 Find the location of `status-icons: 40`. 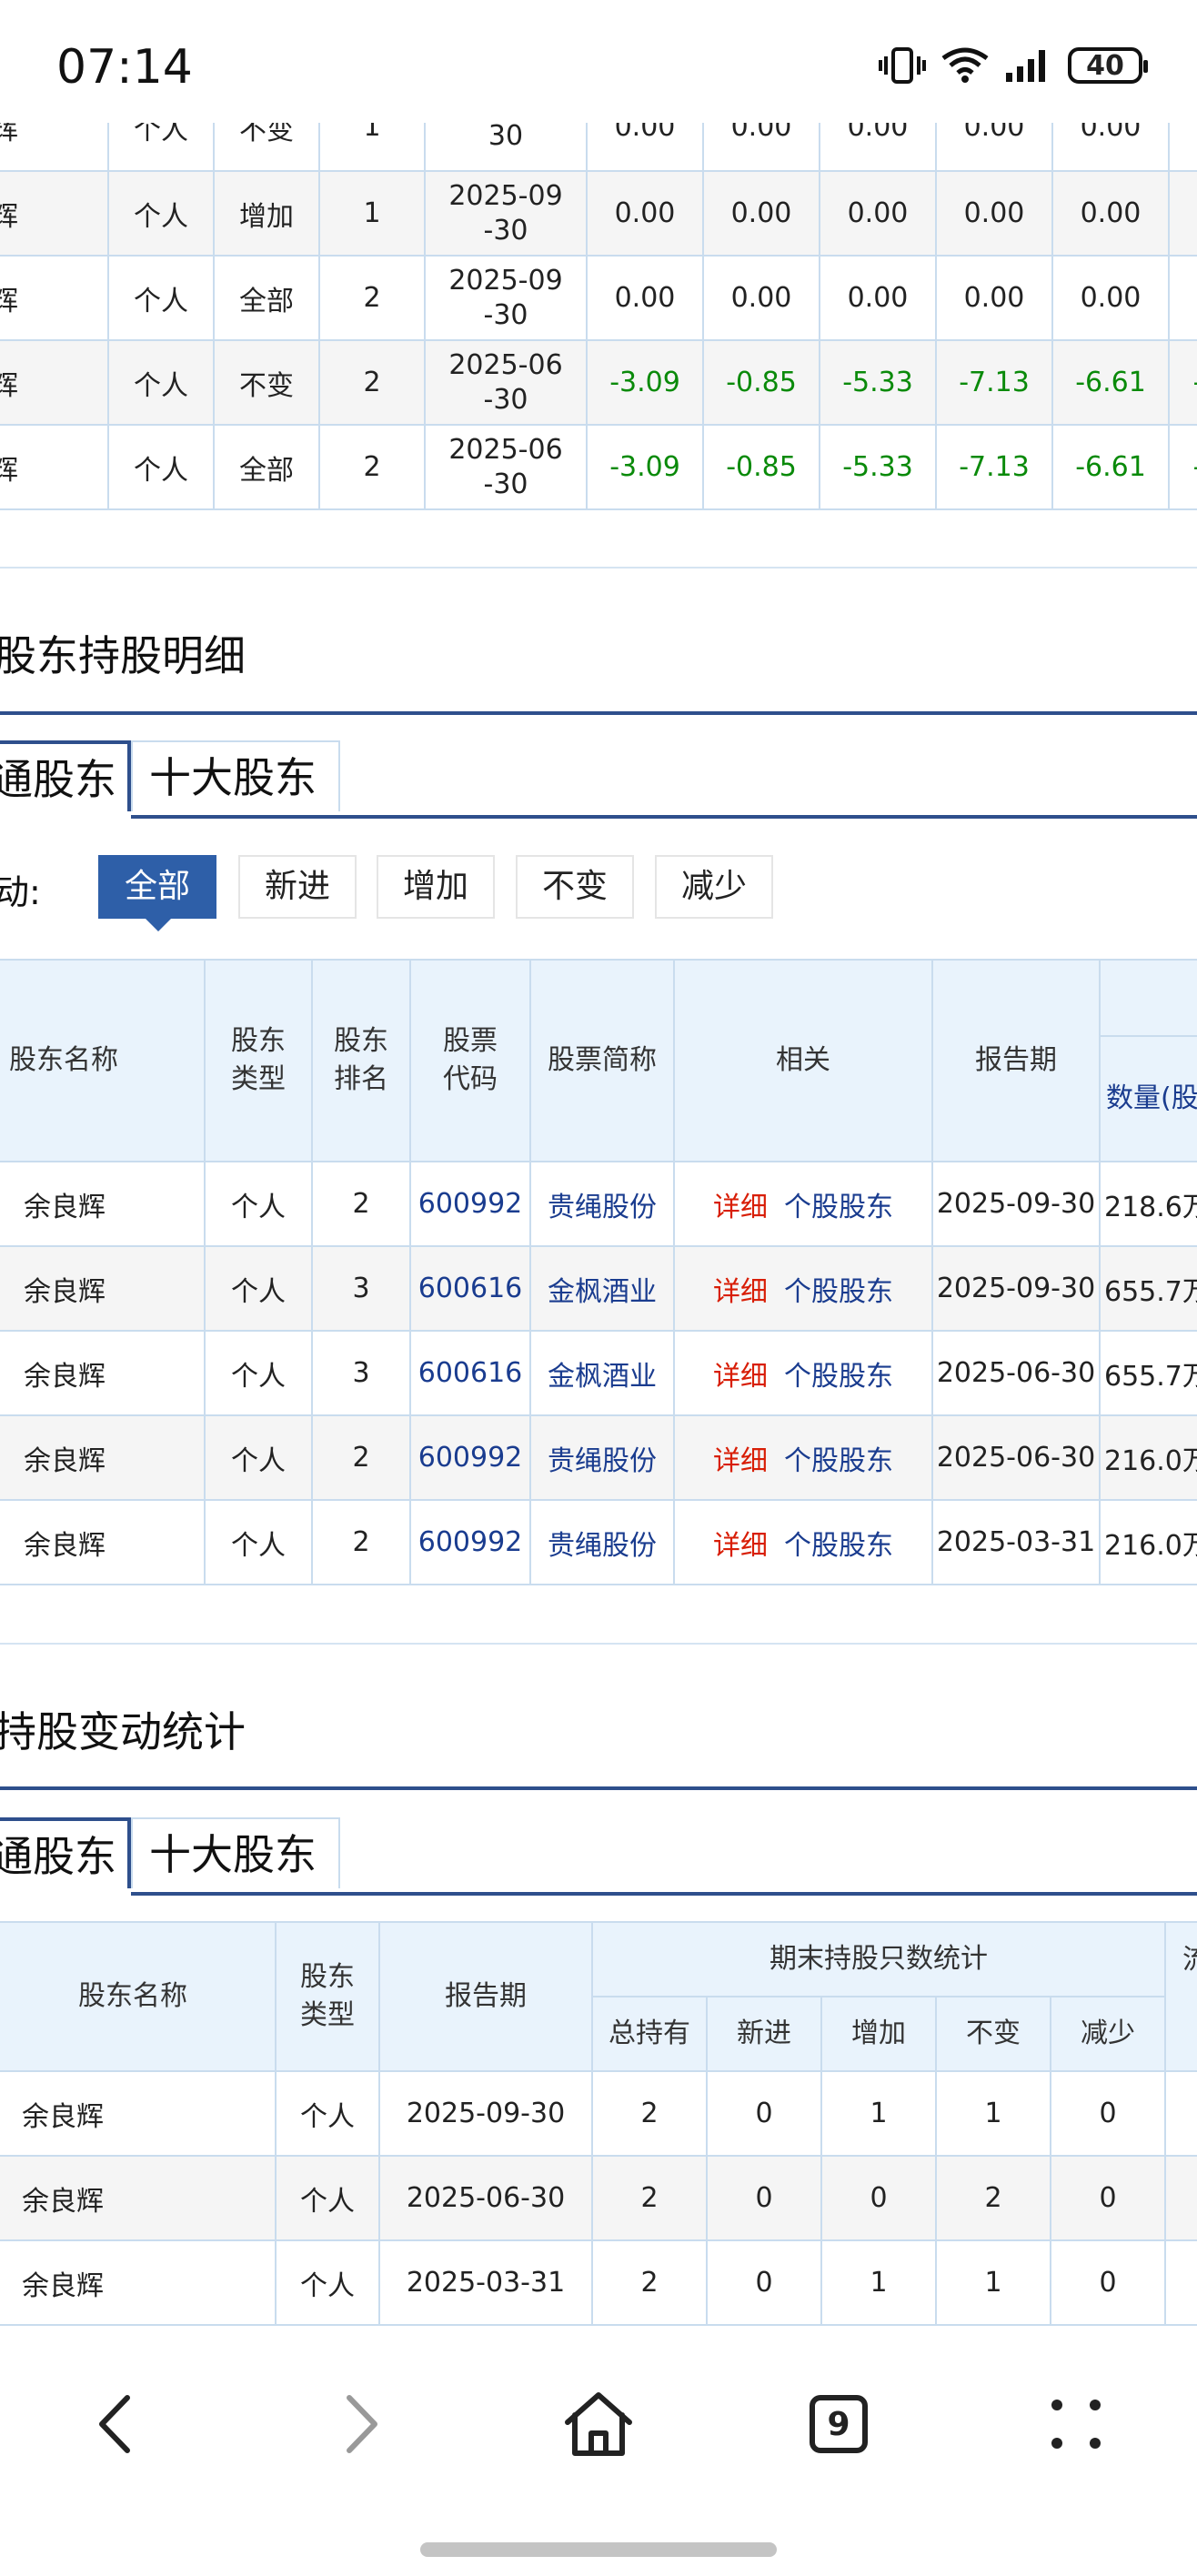

status-icons: 40 is located at coordinates (1013, 65).